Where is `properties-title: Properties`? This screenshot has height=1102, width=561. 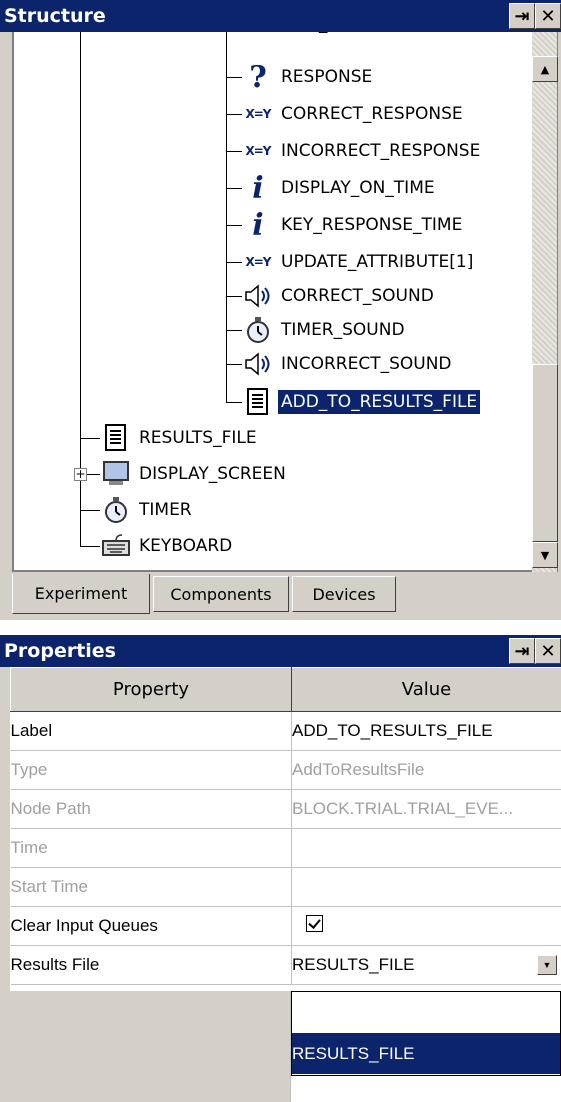 properties-title: Properties is located at coordinates (60, 651).